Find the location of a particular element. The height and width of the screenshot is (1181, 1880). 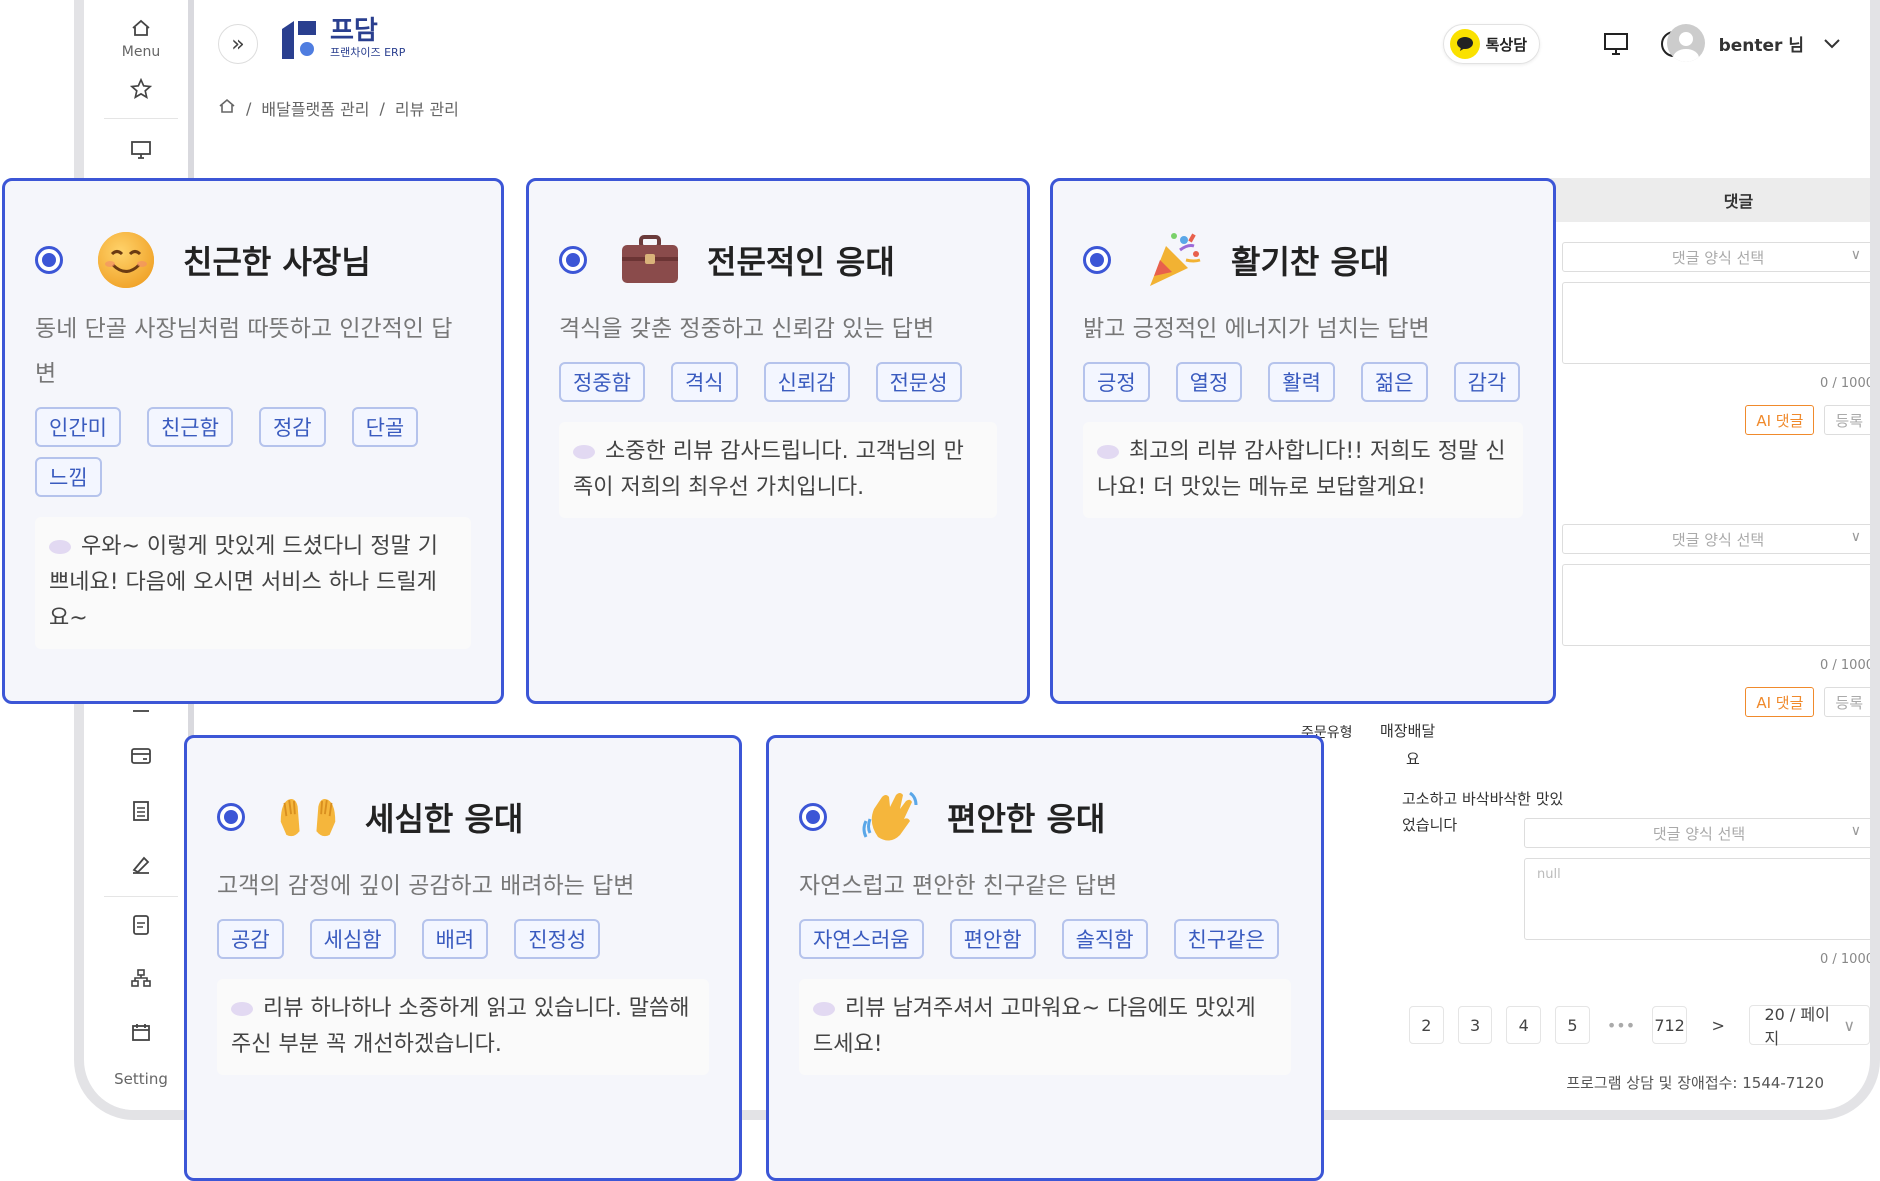

tag: 느낌 is located at coordinates (68, 477).